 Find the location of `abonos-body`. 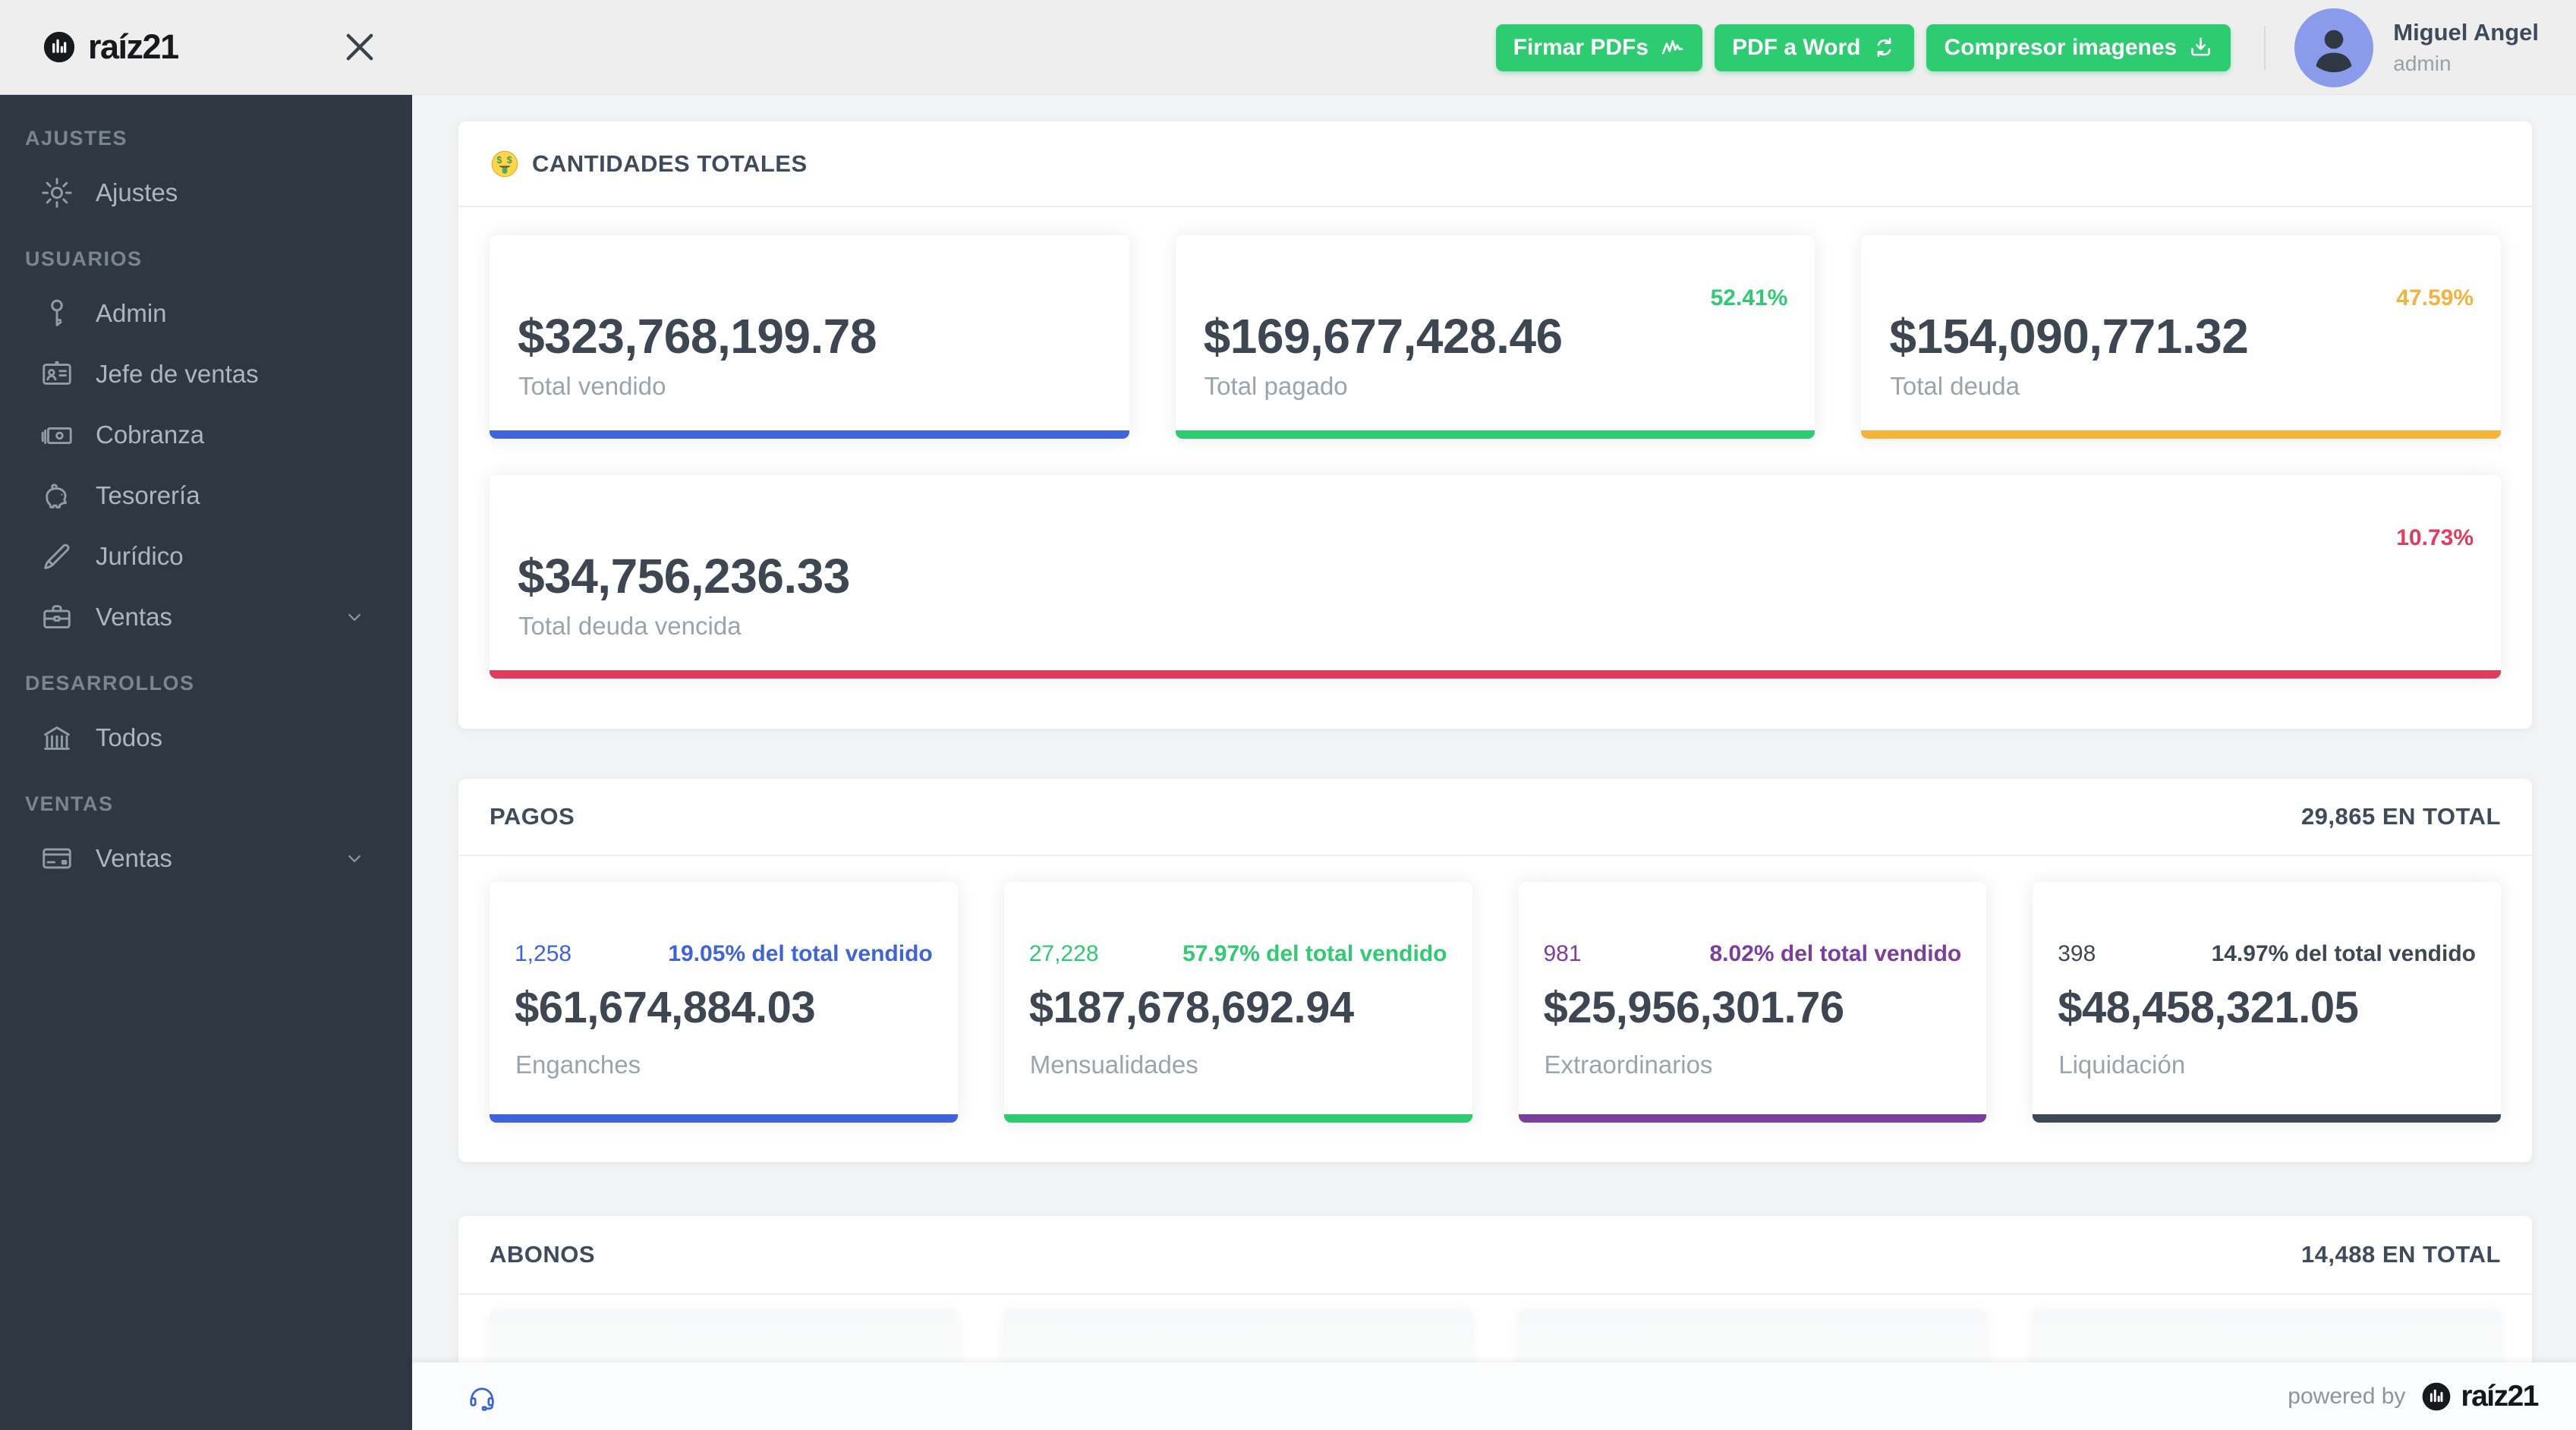

abonos-body is located at coordinates (1495, 1329).